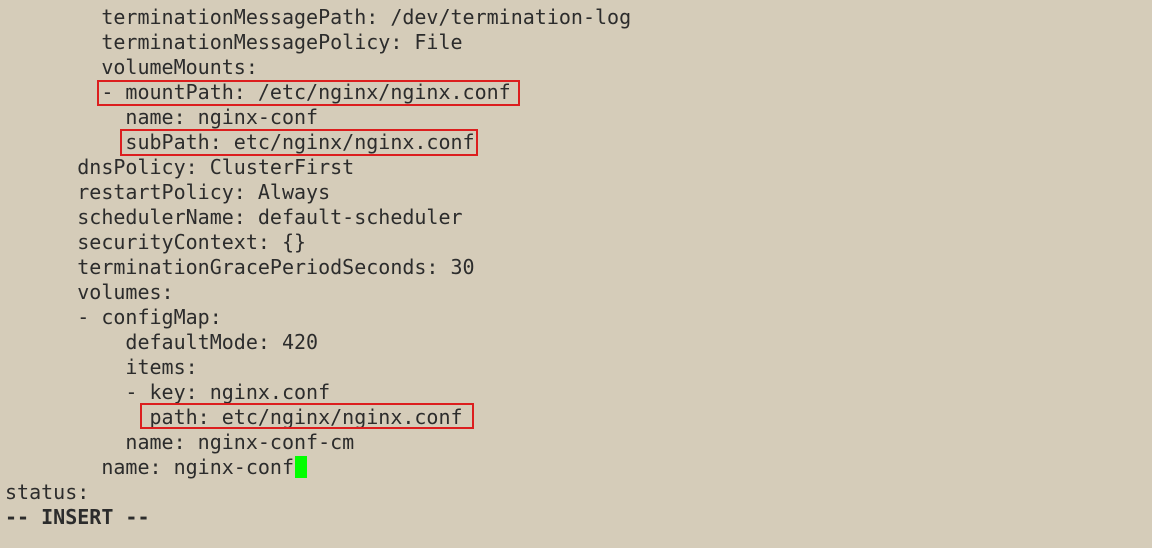 Image resolution: width=1152 pixels, height=548 pixels. Describe the element at coordinates (300, 467) in the screenshot. I see `text-cursor` at that location.